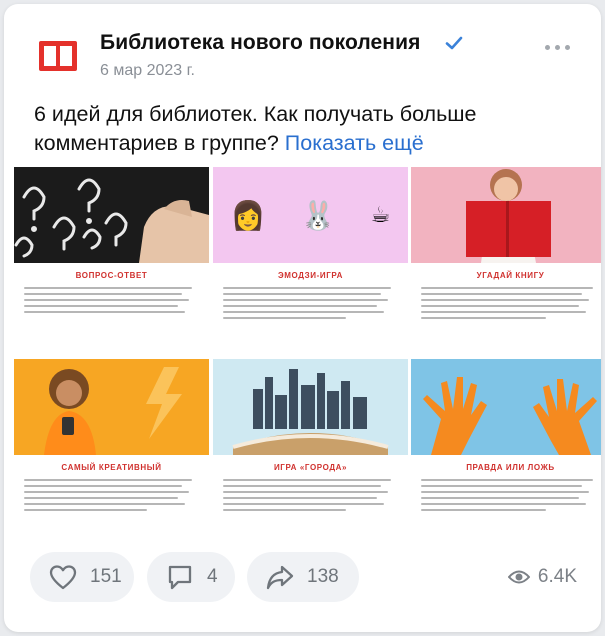 This screenshot has height=636, width=605. What do you see at coordinates (454, 43) in the screenshot?
I see `verified-icon` at bounding box center [454, 43].